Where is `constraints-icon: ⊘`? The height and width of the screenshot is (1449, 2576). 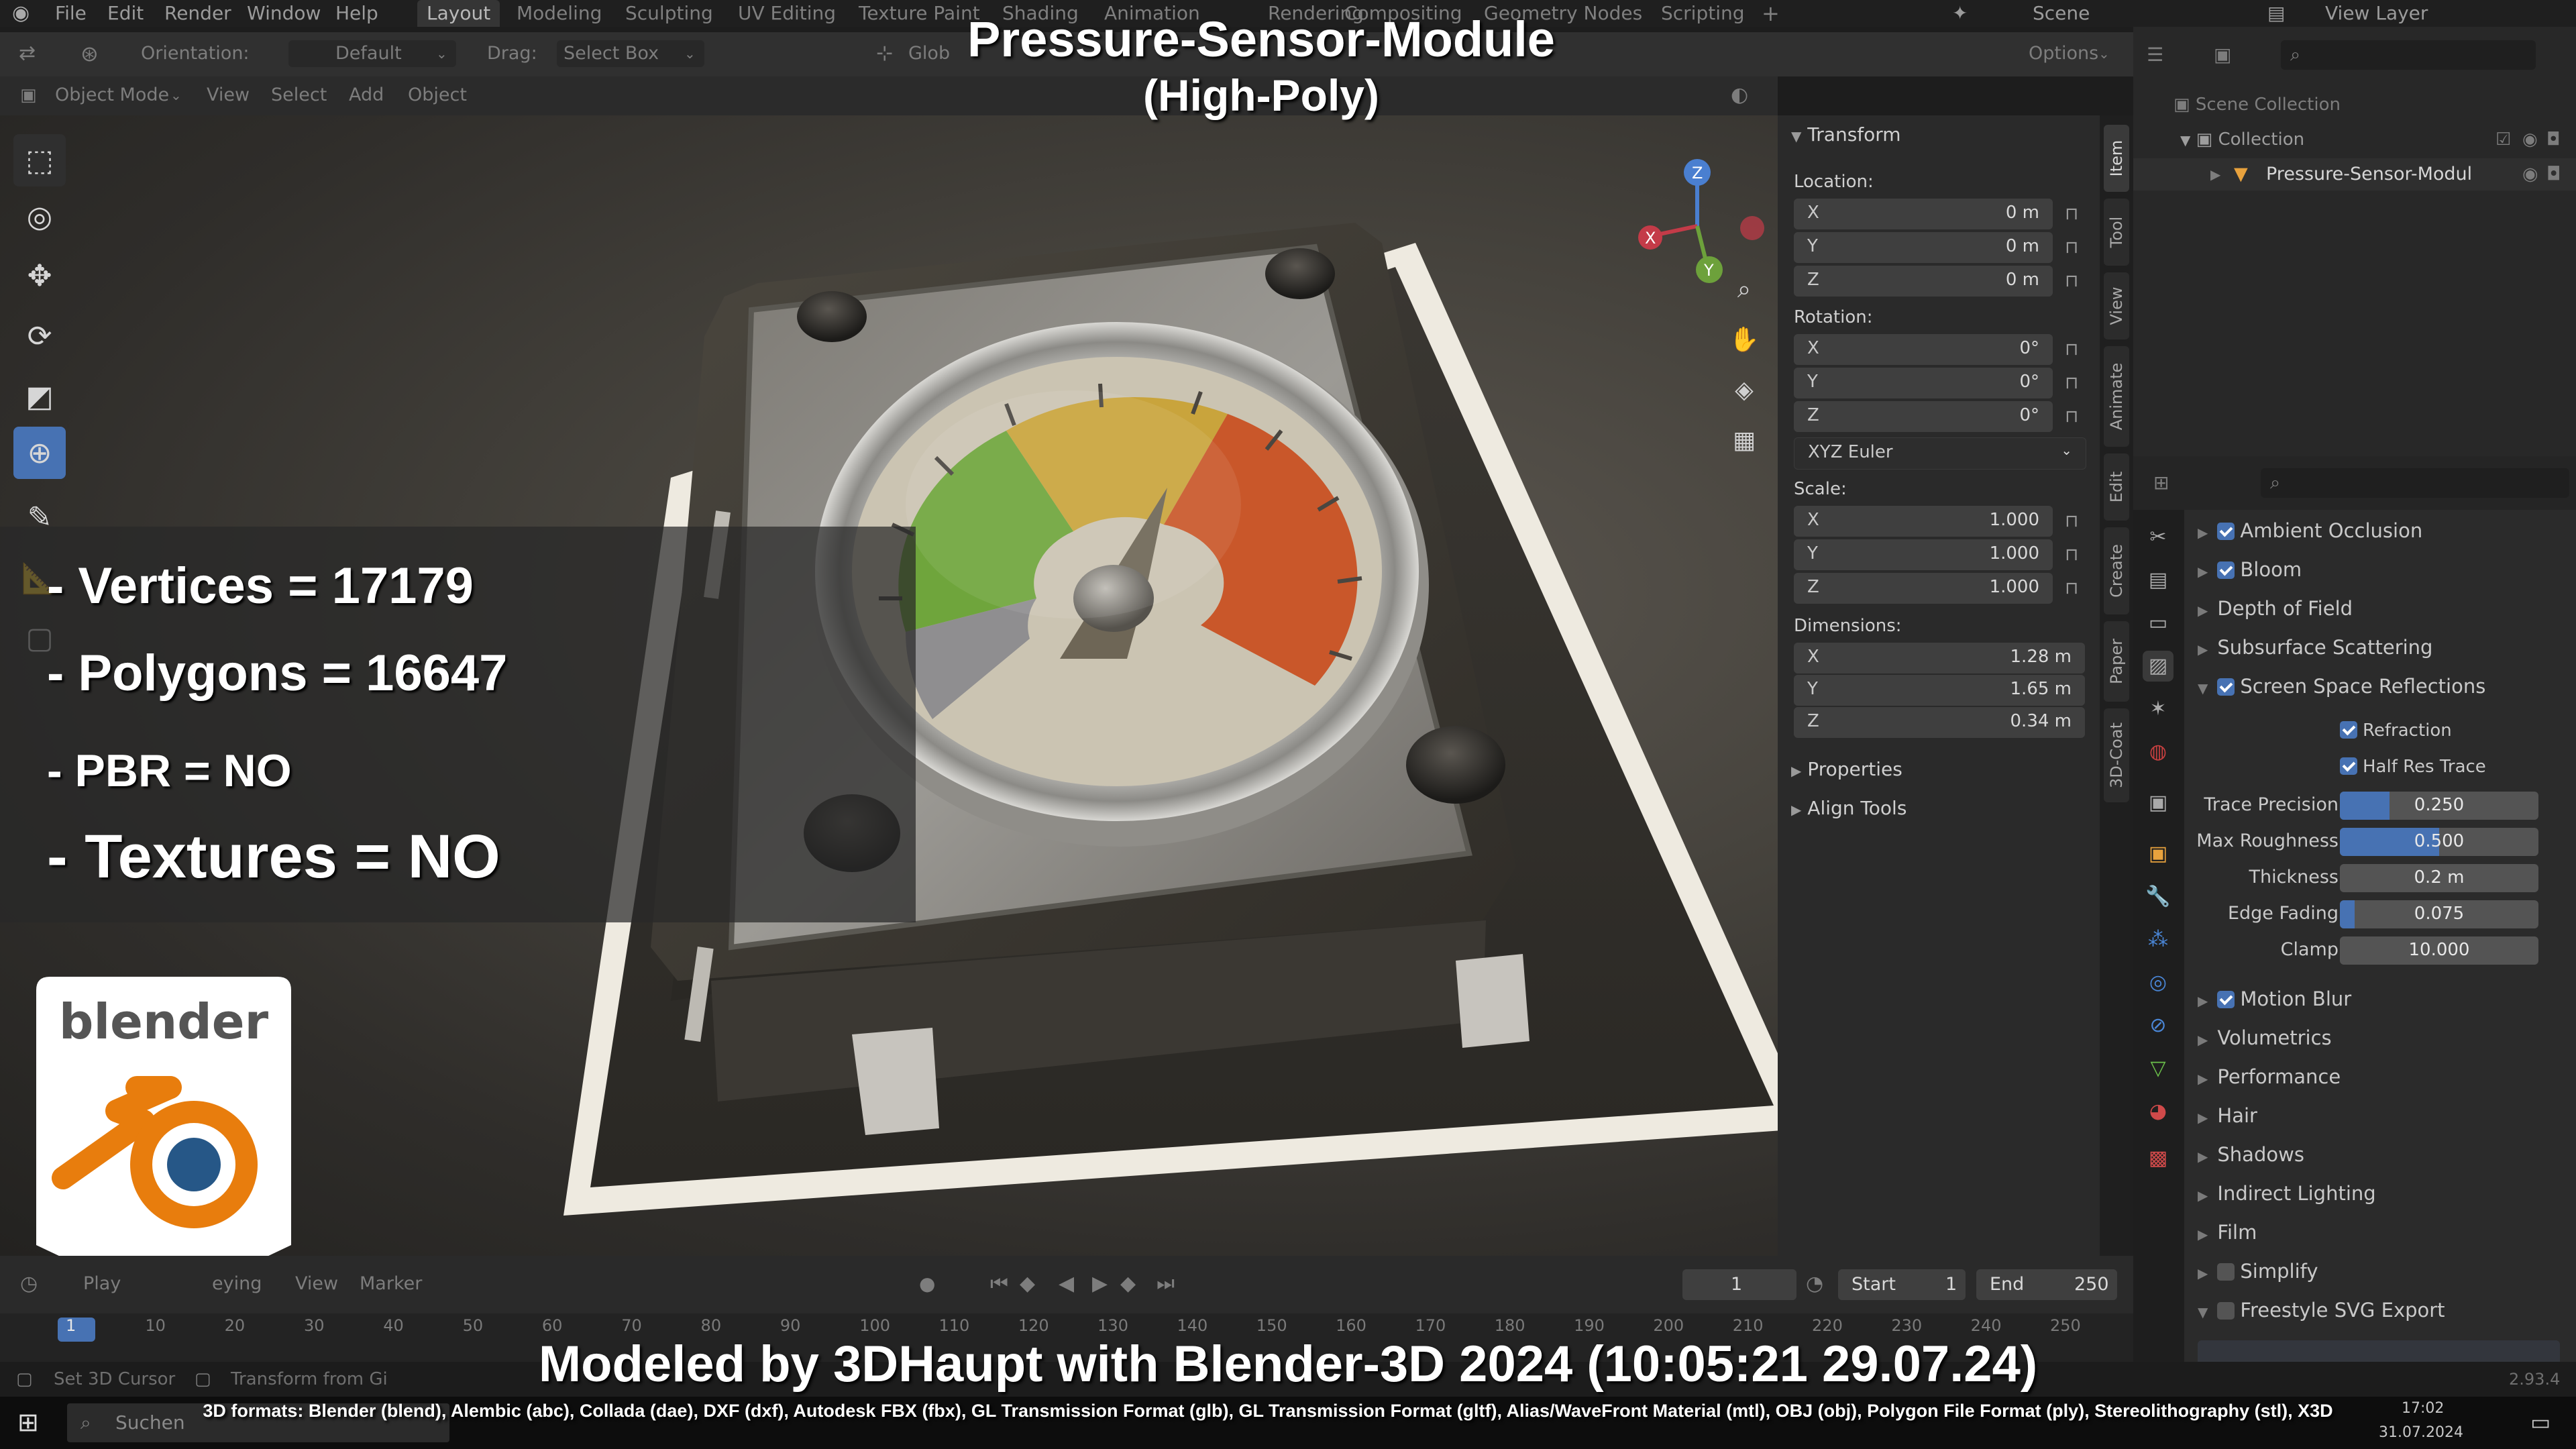
constraints-icon: ⊘ is located at coordinates (2158, 1025).